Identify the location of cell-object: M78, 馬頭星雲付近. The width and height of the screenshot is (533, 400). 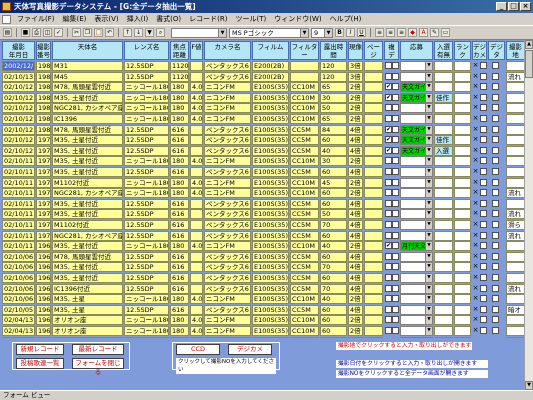
(87, 256).